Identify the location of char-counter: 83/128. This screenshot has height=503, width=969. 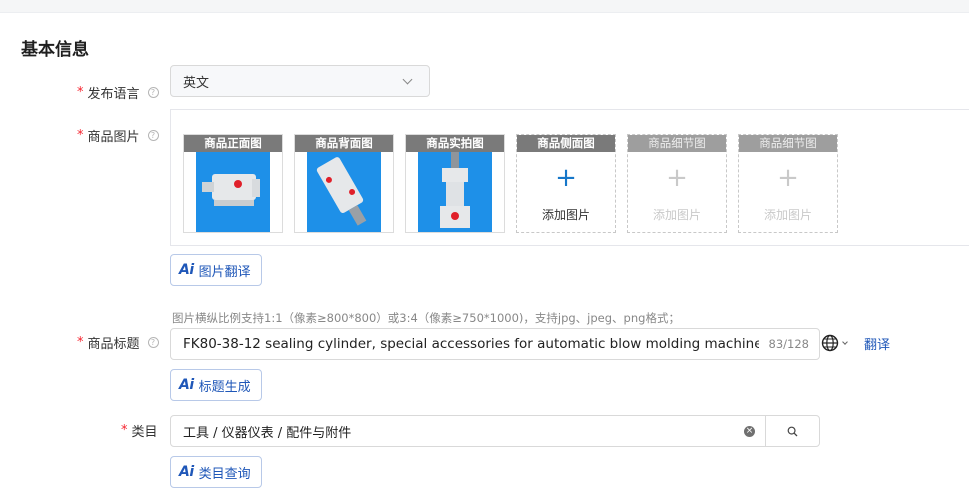
(788, 344).